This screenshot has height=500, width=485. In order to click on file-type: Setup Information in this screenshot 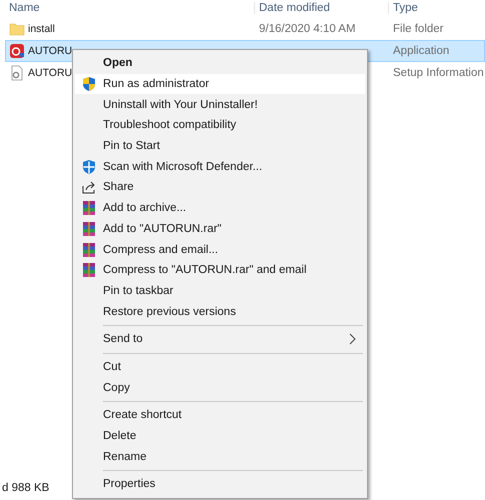, I will do `click(438, 73)`.